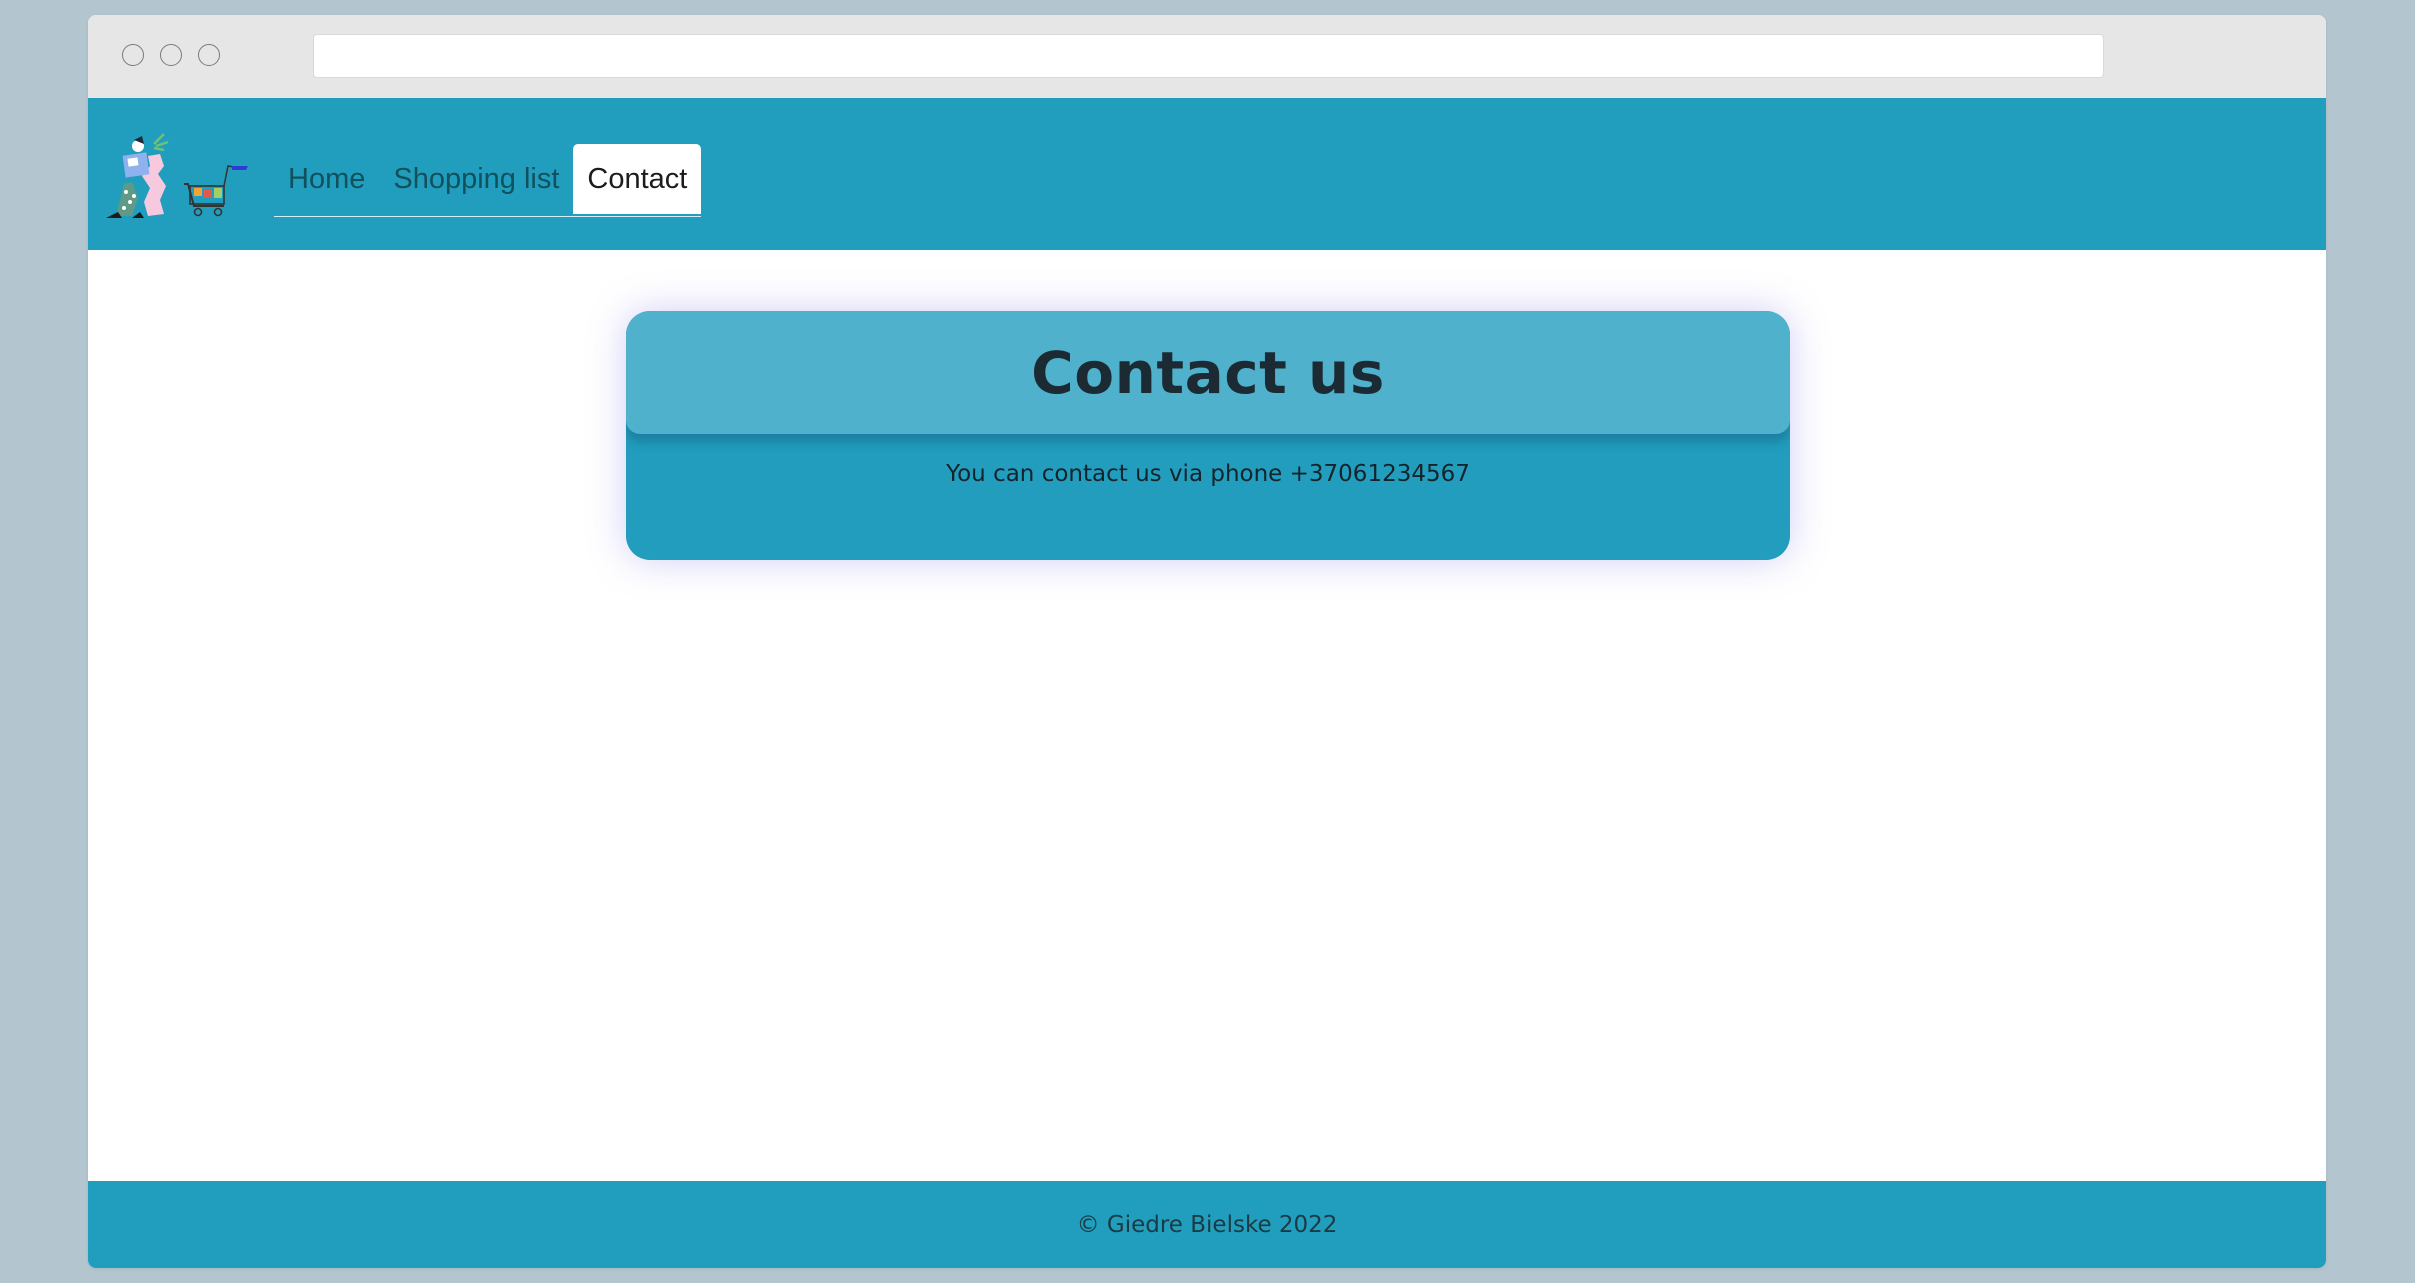 The height and width of the screenshot is (1283, 2415). I want to click on logo-icon, so click(174, 176).